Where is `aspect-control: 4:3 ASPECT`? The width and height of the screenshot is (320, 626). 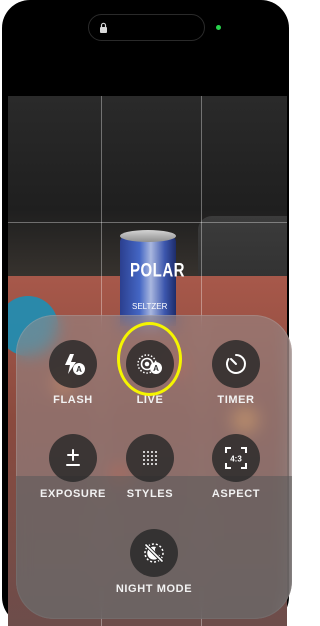
aspect-control: 4:3 ASPECT is located at coordinates (236, 467).